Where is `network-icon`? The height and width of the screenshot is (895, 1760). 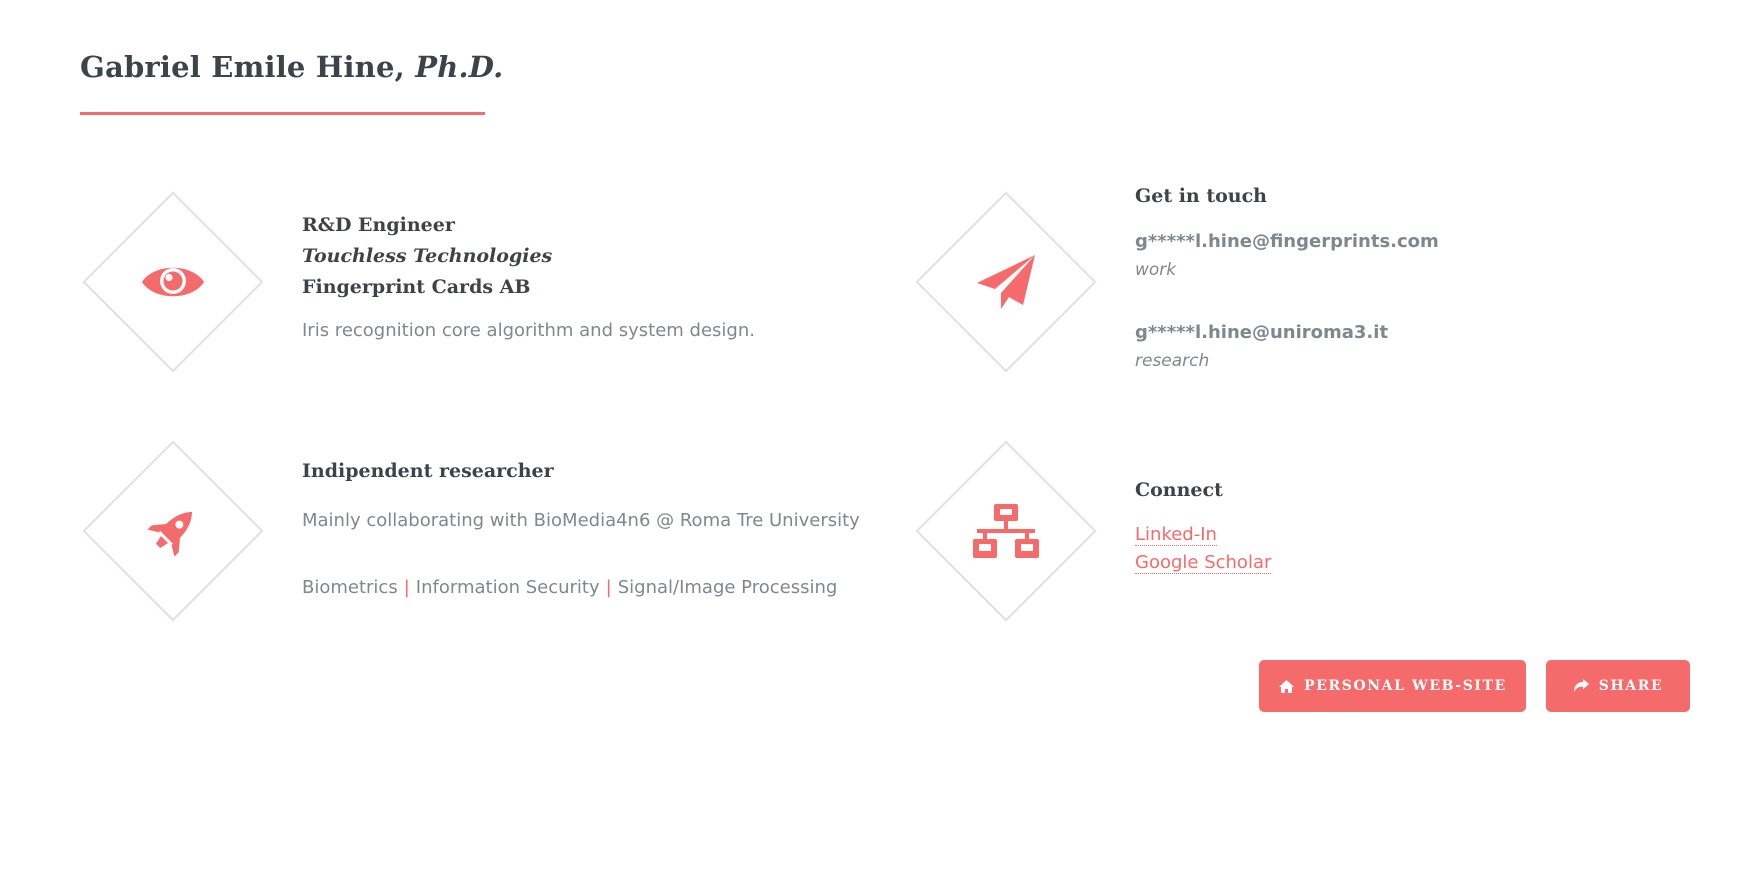 network-icon is located at coordinates (1006, 531).